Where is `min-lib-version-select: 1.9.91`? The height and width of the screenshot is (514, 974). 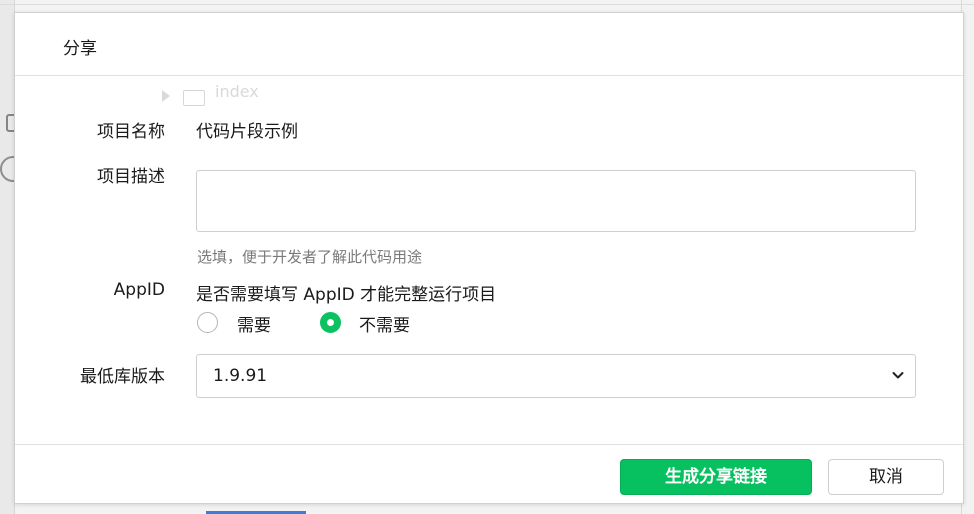
min-lib-version-select: 1.9.91 is located at coordinates (556, 376).